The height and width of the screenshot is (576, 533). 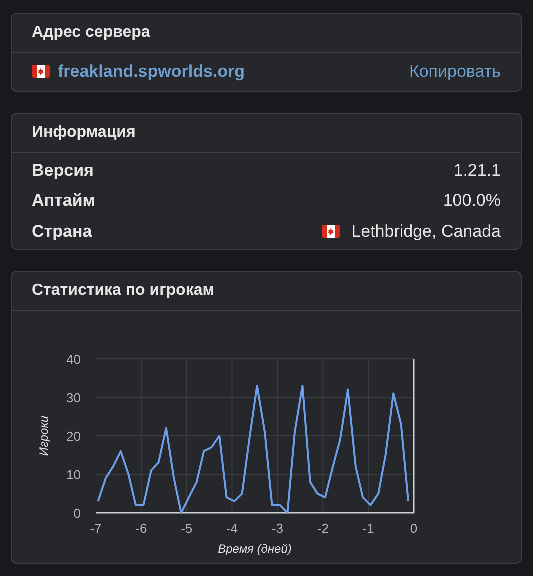 What do you see at coordinates (368, 528) in the screenshot?
I see `tick-label: -1` at bounding box center [368, 528].